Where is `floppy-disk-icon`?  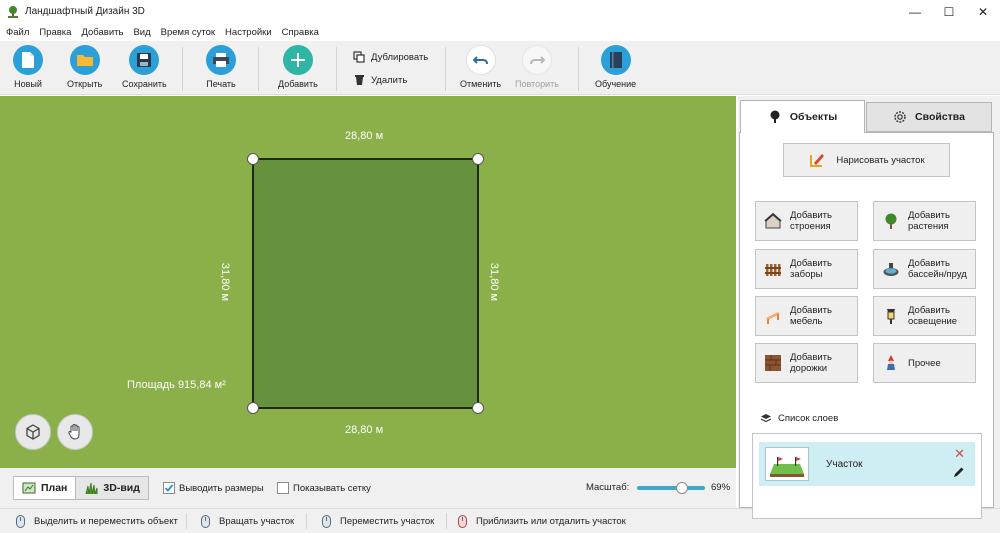
floppy-disk-icon is located at coordinates (144, 60).